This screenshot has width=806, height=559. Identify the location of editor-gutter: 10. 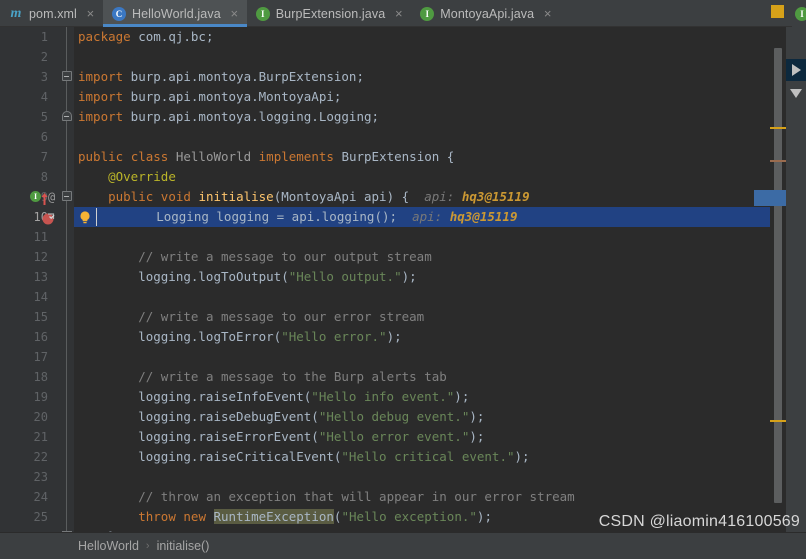
(30, 217).